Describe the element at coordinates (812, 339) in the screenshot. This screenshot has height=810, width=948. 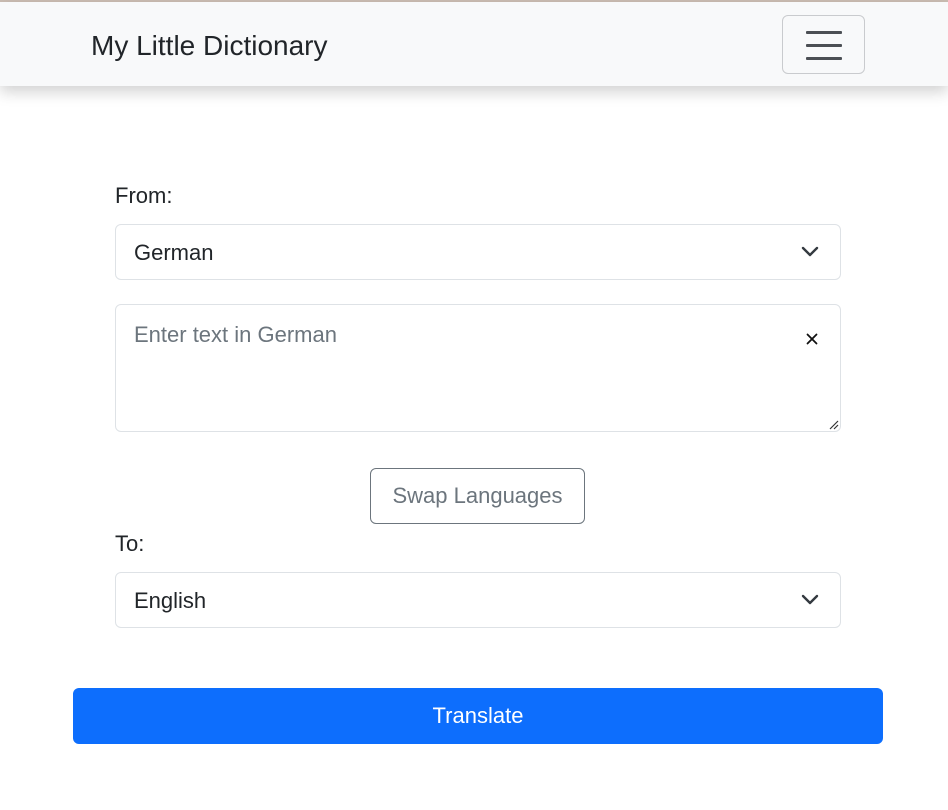
I see `close-icon` at that location.